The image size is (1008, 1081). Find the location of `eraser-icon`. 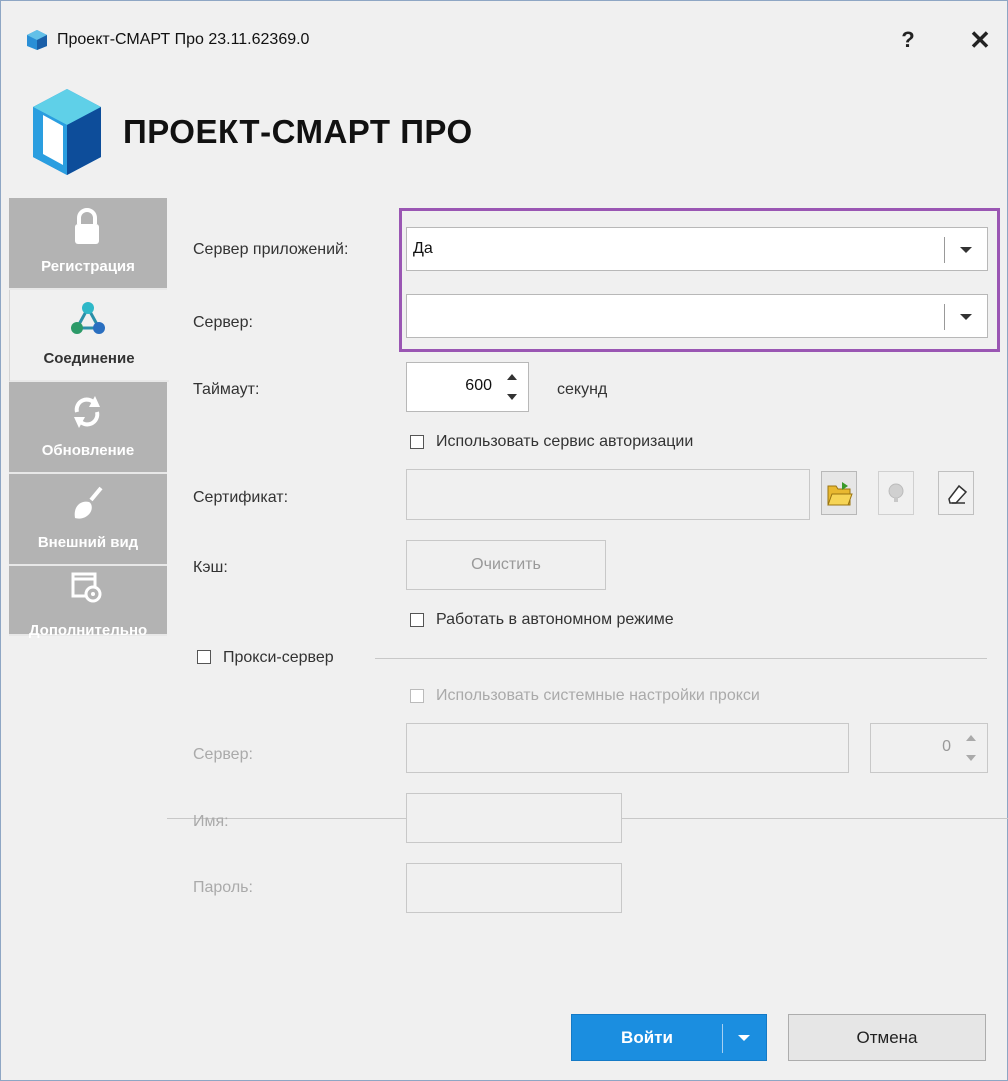

eraser-icon is located at coordinates (958, 494).